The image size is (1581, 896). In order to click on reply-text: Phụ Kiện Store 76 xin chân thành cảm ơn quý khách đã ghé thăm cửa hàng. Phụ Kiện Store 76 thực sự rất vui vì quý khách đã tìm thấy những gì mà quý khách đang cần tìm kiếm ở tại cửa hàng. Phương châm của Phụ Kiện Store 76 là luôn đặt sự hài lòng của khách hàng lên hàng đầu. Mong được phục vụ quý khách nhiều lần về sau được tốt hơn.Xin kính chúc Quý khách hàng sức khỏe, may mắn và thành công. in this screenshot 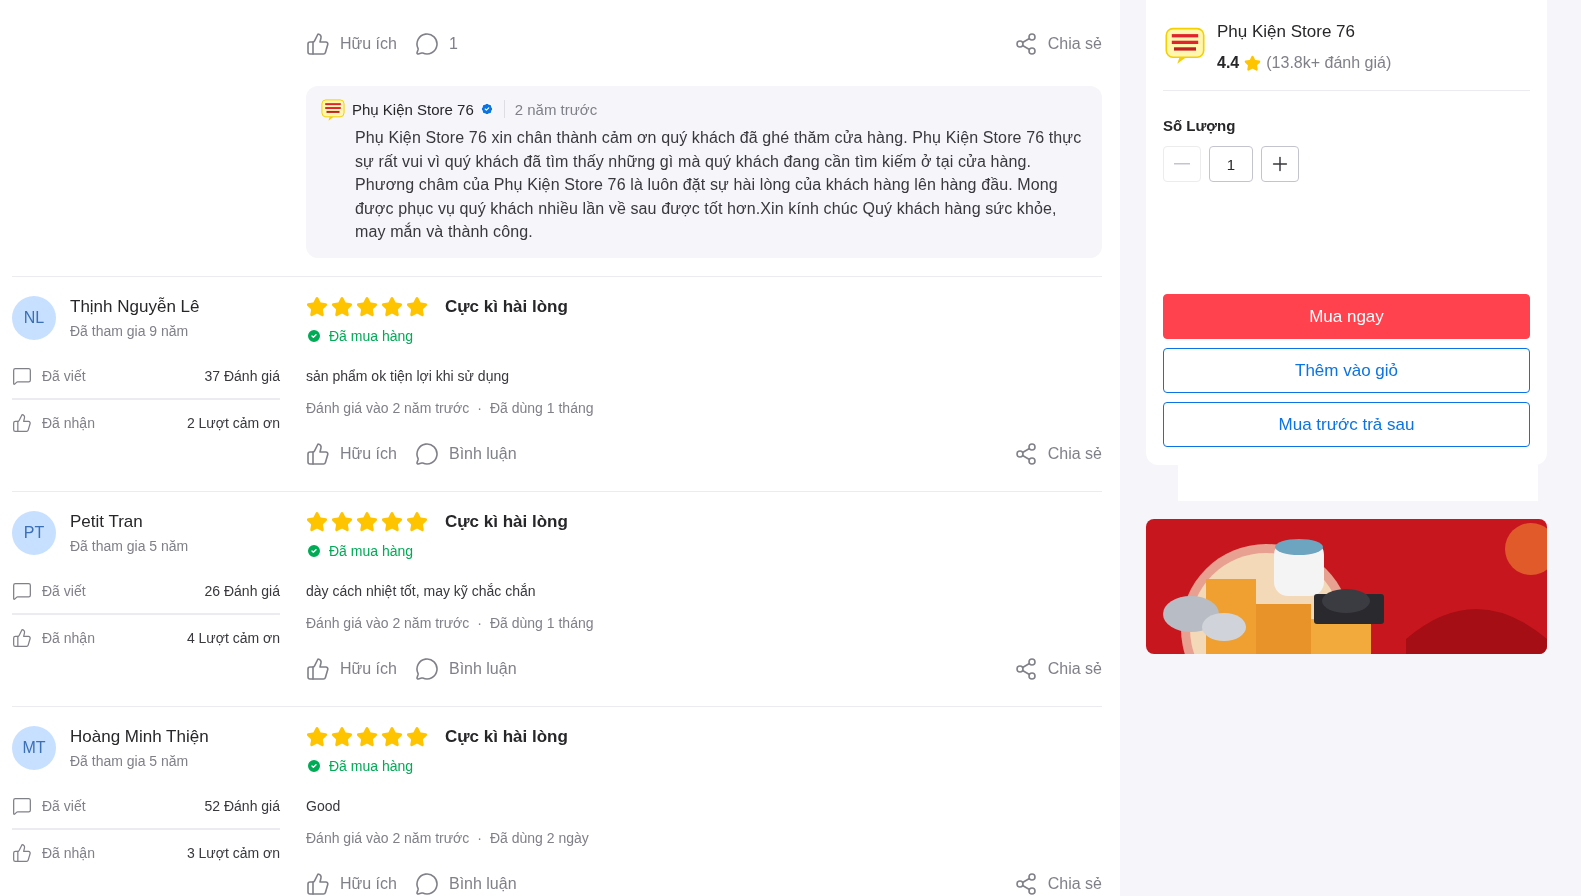, I will do `click(718, 185)`.